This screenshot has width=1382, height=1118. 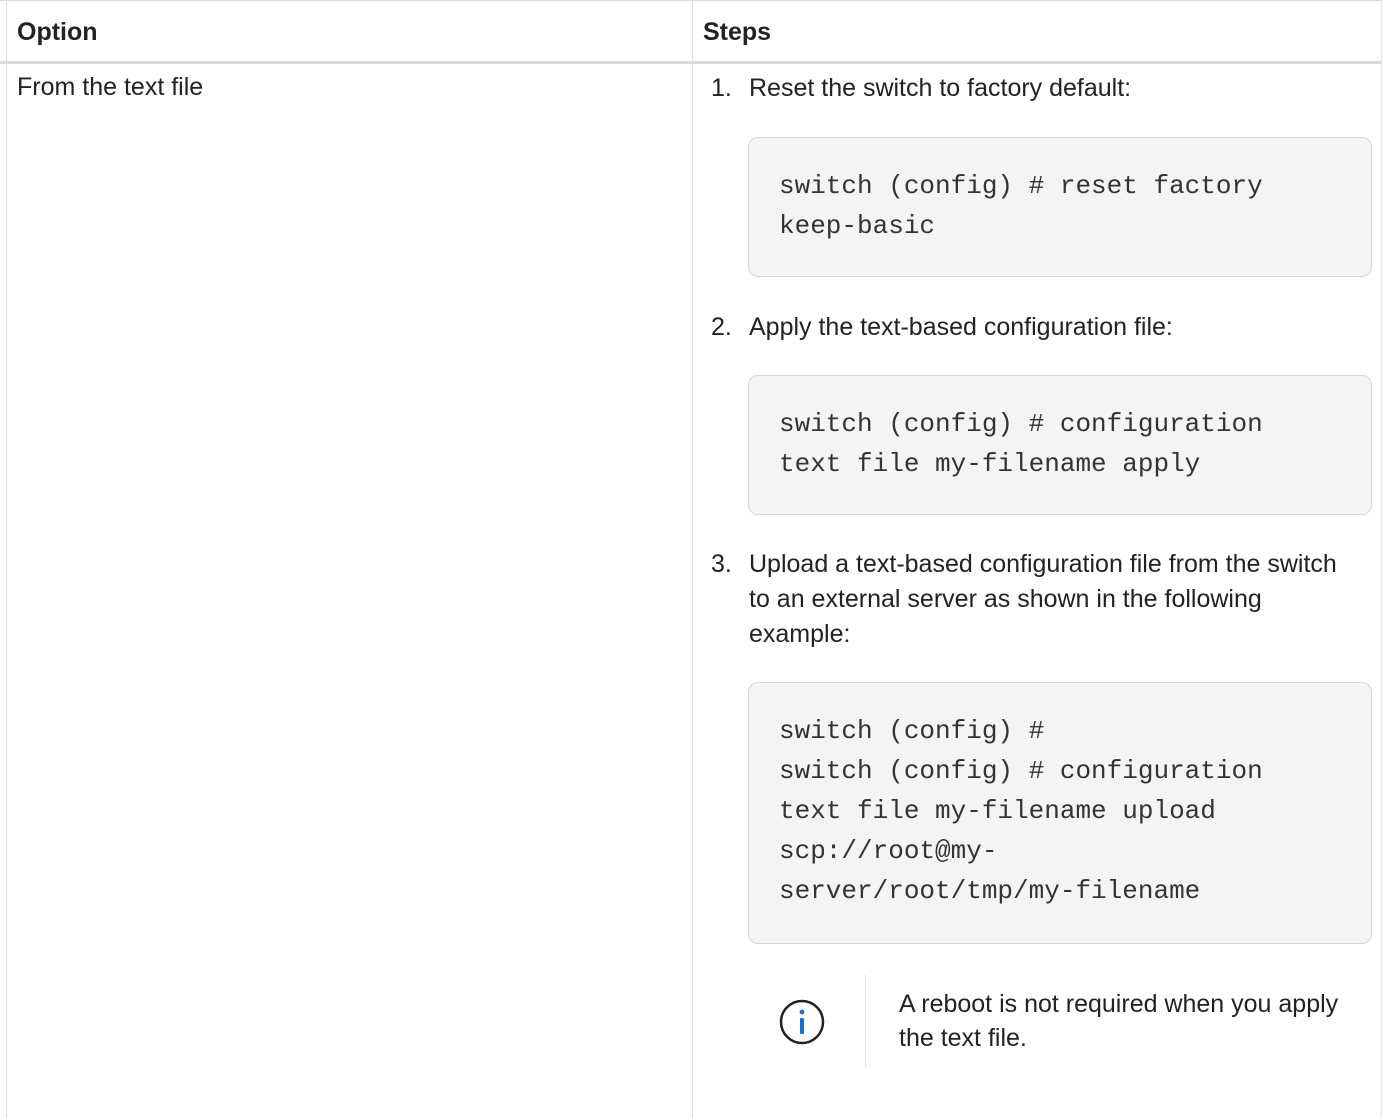 What do you see at coordinates (997, 811) in the screenshot?
I see `code-line: text file my-filename upload` at bounding box center [997, 811].